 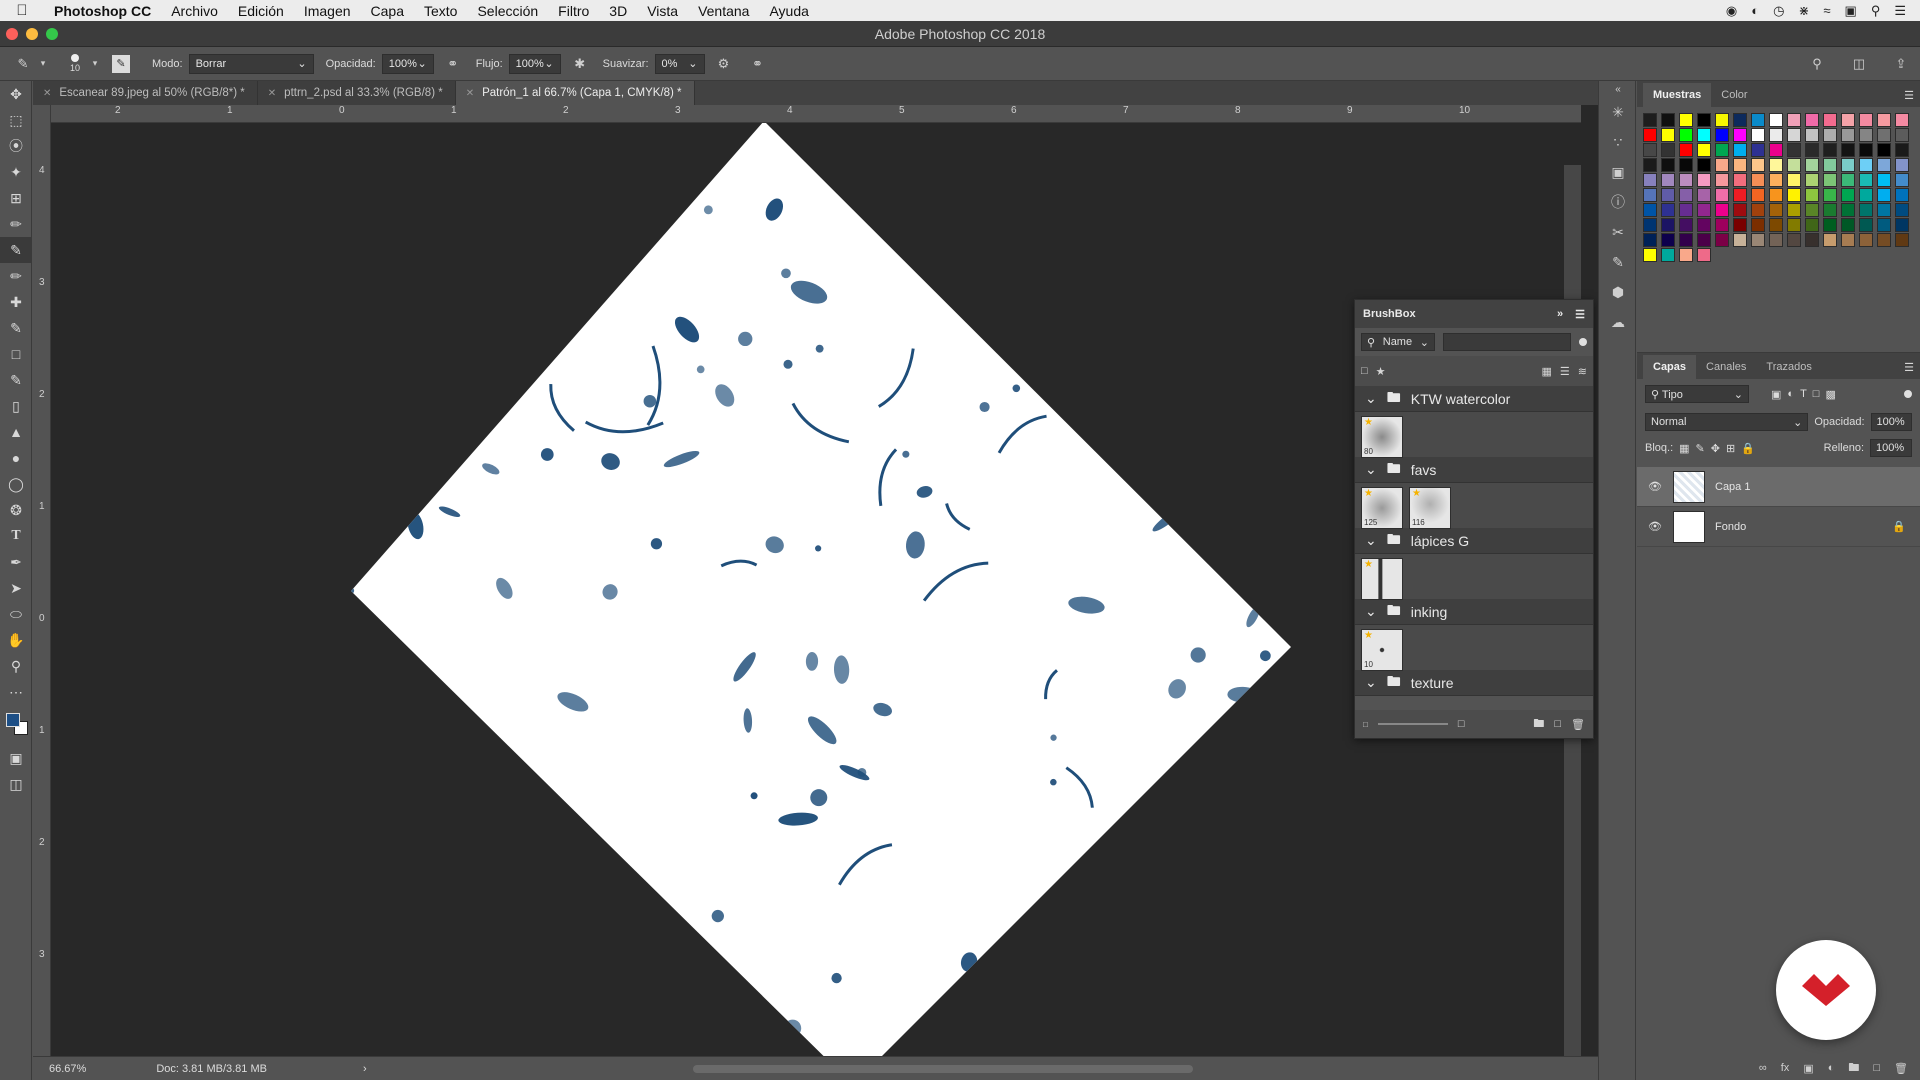 I want to click on blur-tool-icon: ●, so click(x=16, y=458).